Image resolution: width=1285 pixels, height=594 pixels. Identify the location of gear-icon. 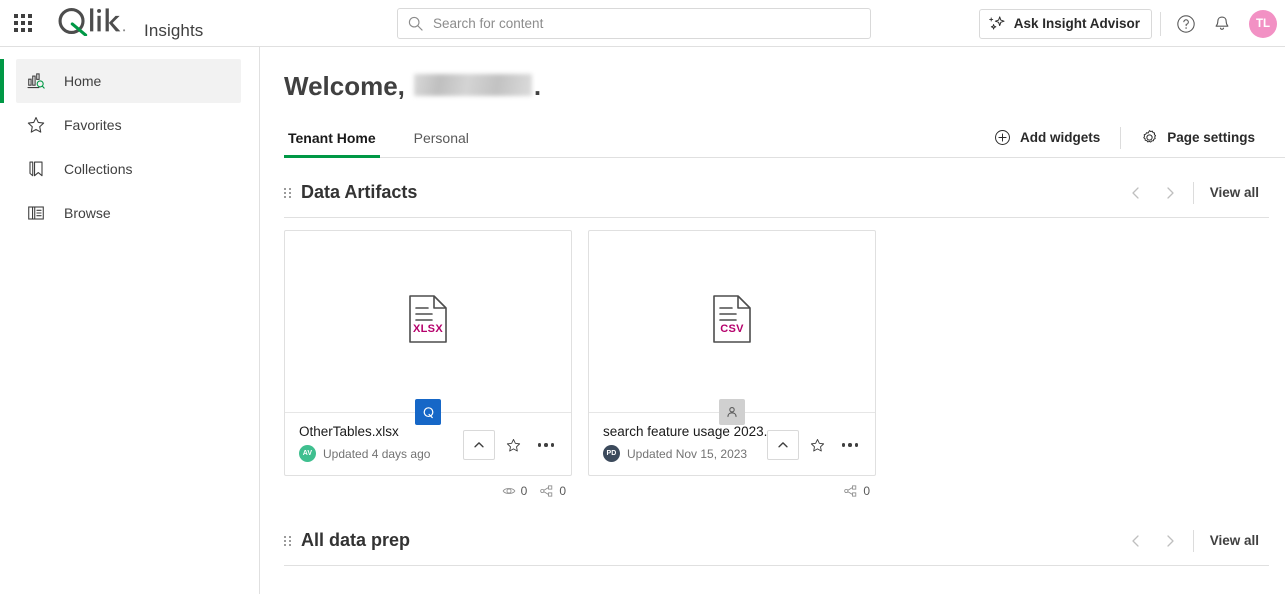
(1150, 136).